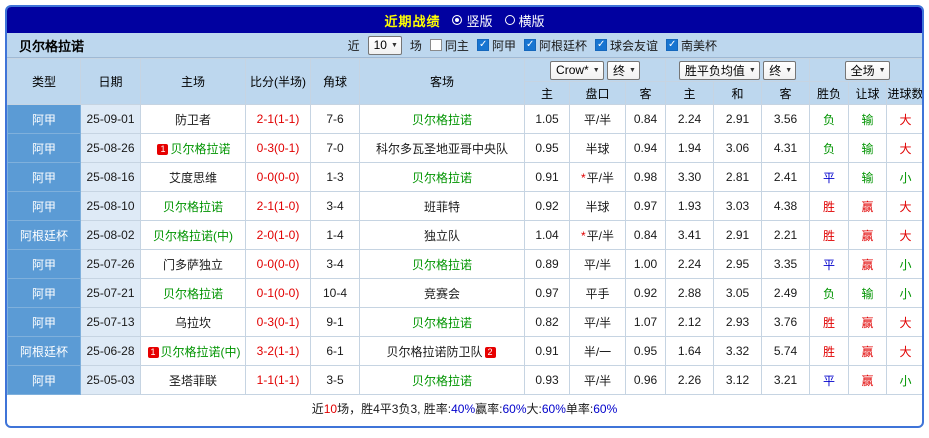 The height and width of the screenshot is (438, 929). Describe the element at coordinates (904, 380) in the screenshot. I see `result-goals-cell: 小` at that location.